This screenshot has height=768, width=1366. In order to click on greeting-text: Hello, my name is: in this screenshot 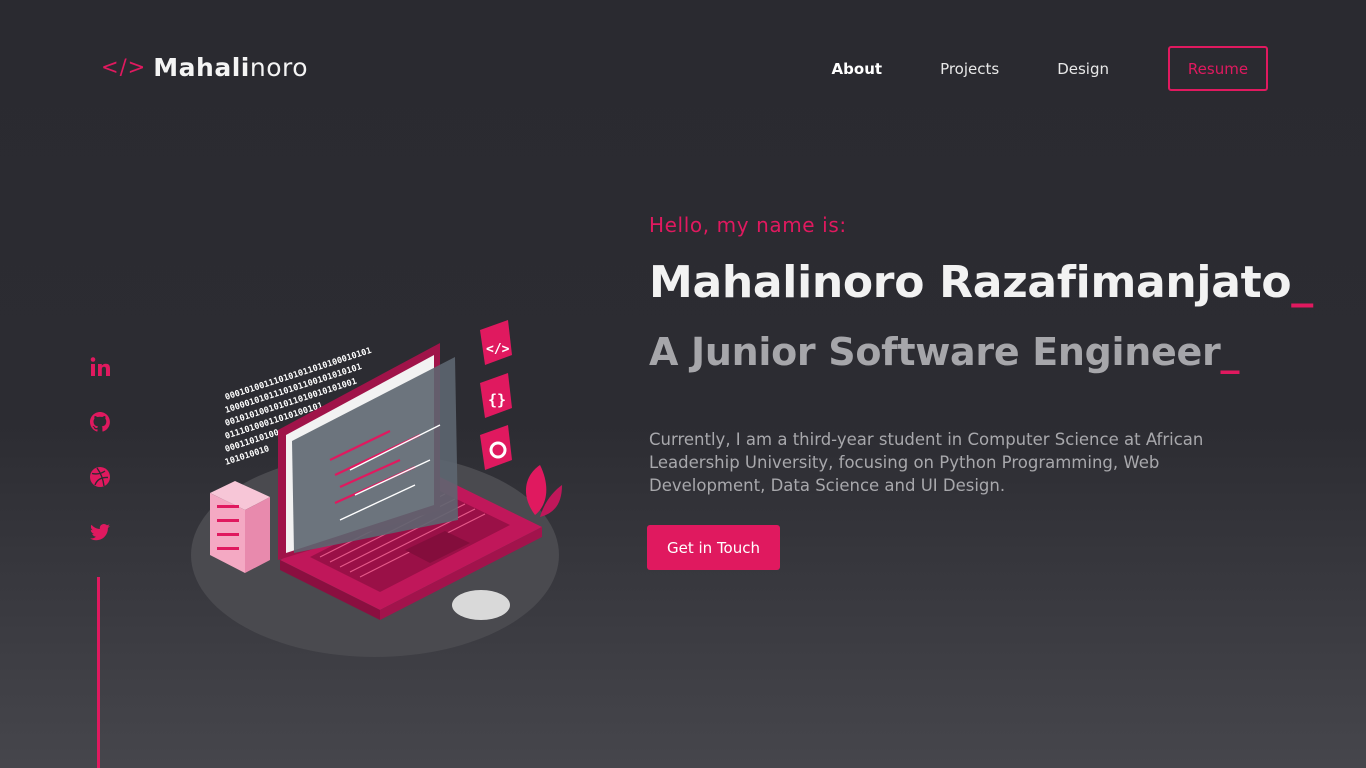, I will do `click(748, 225)`.